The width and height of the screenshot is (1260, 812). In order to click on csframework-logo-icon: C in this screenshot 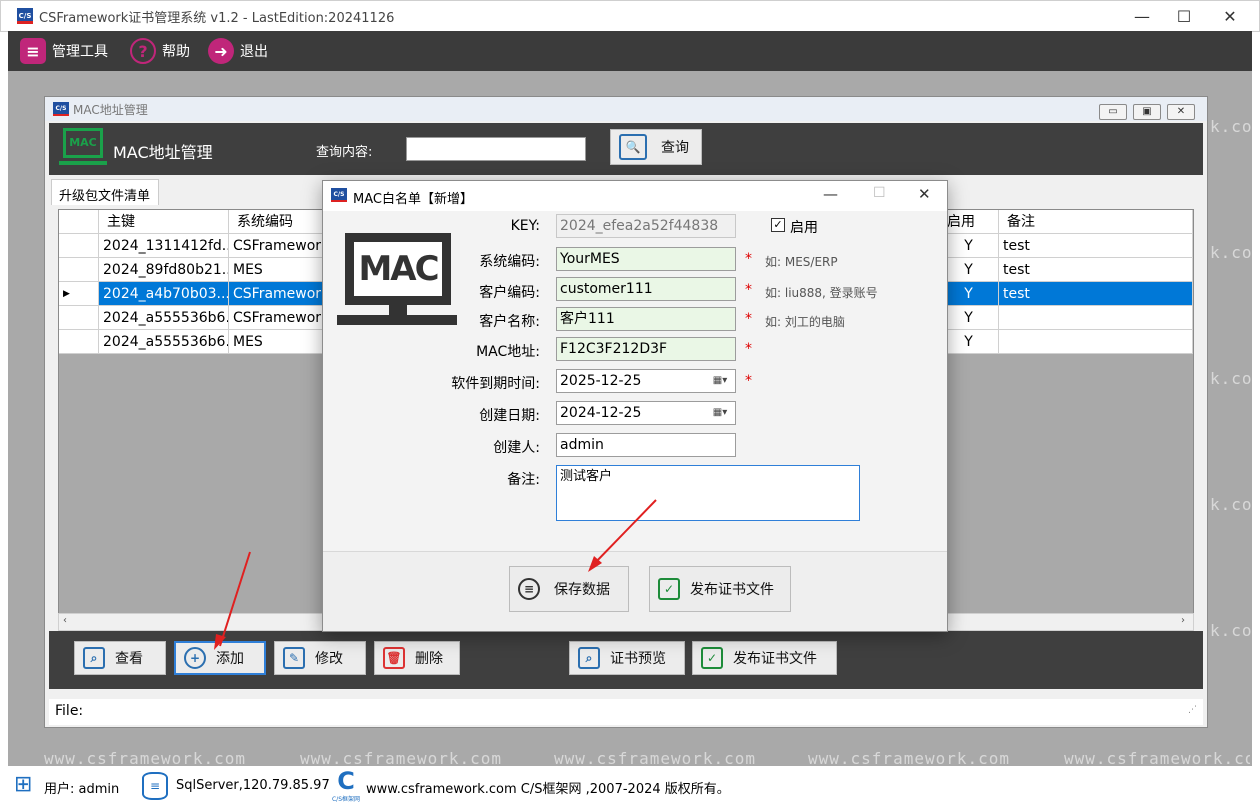, I will do `click(346, 781)`.